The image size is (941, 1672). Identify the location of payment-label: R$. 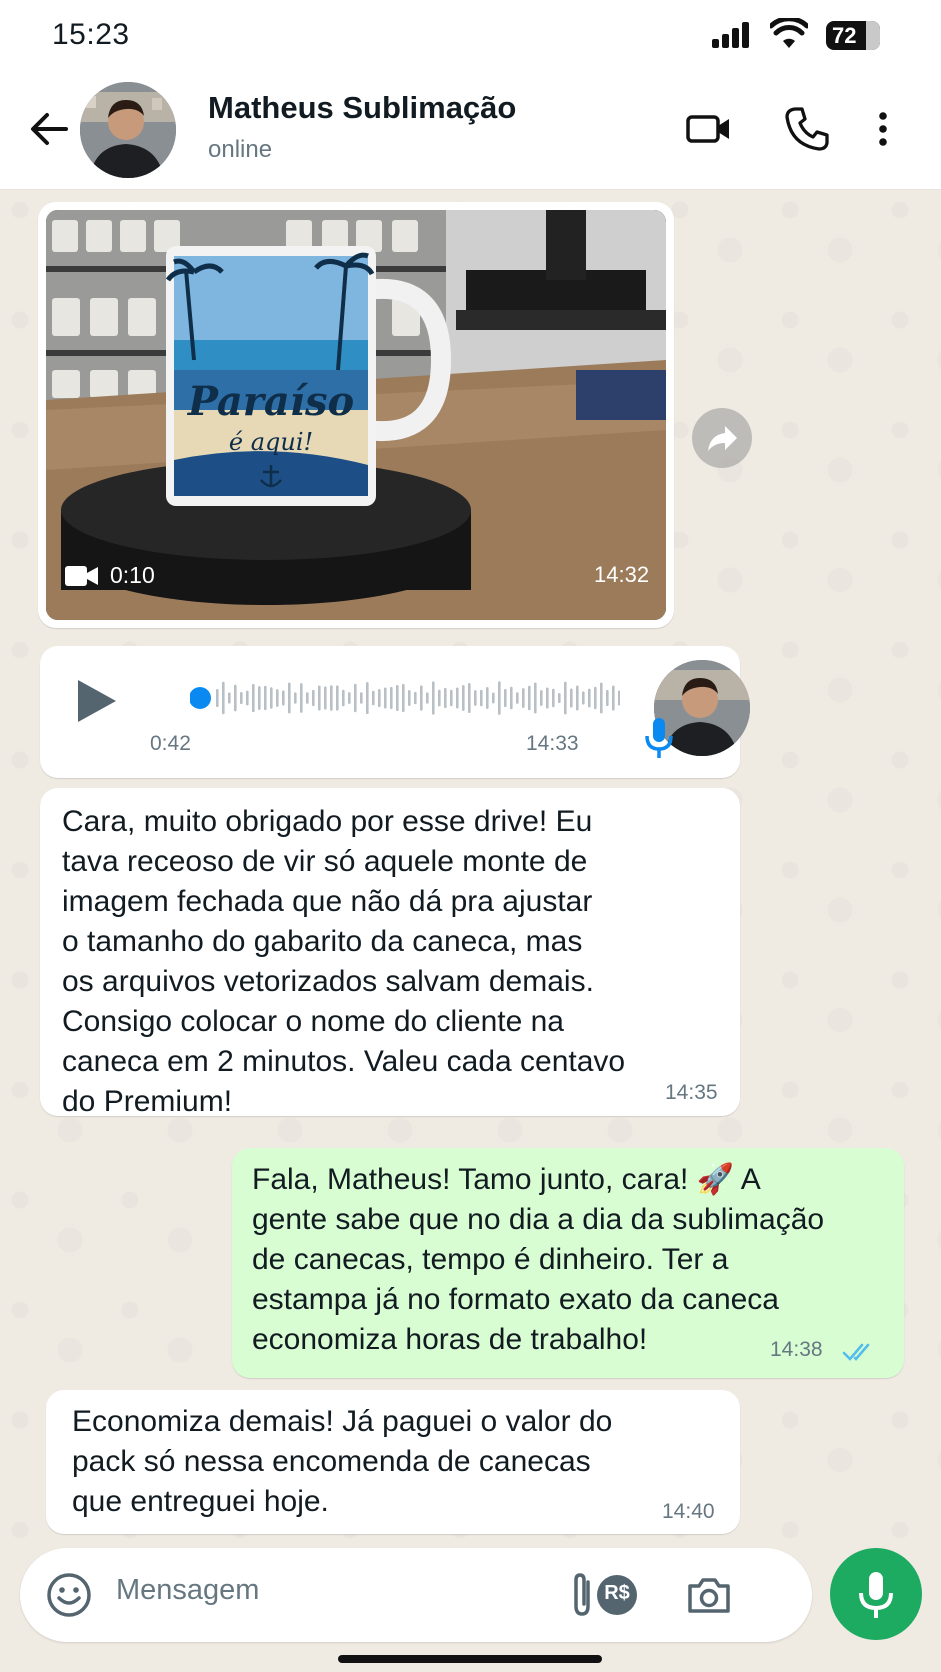
(617, 1593).